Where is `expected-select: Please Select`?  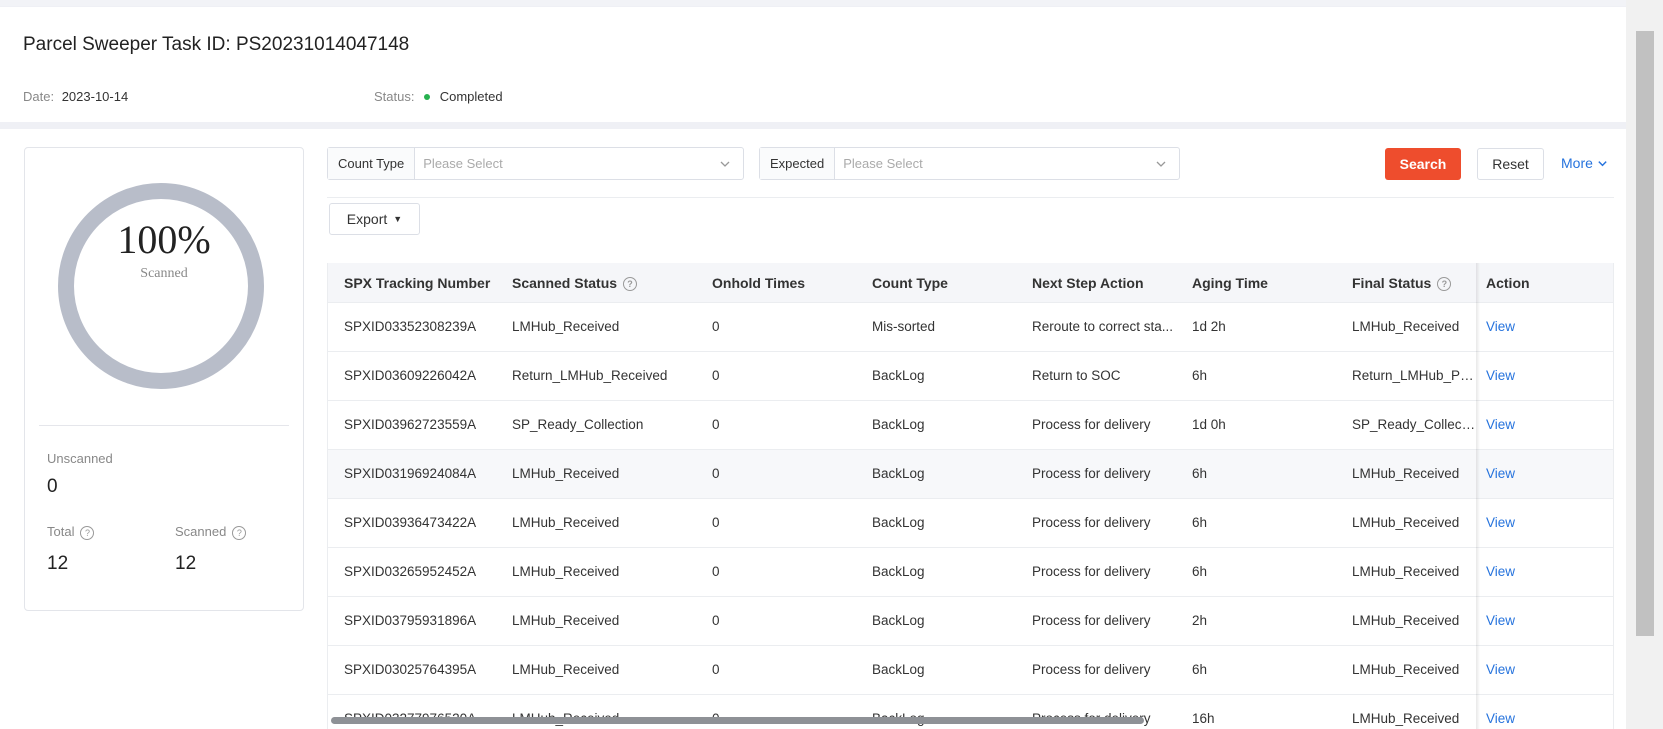 expected-select: Please Select is located at coordinates (995, 163).